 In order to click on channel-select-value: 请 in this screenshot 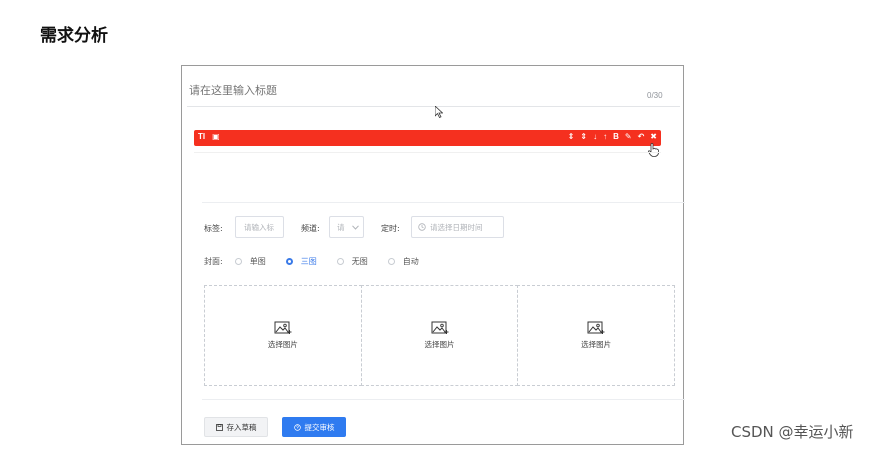, I will do `click(341, 227)`.